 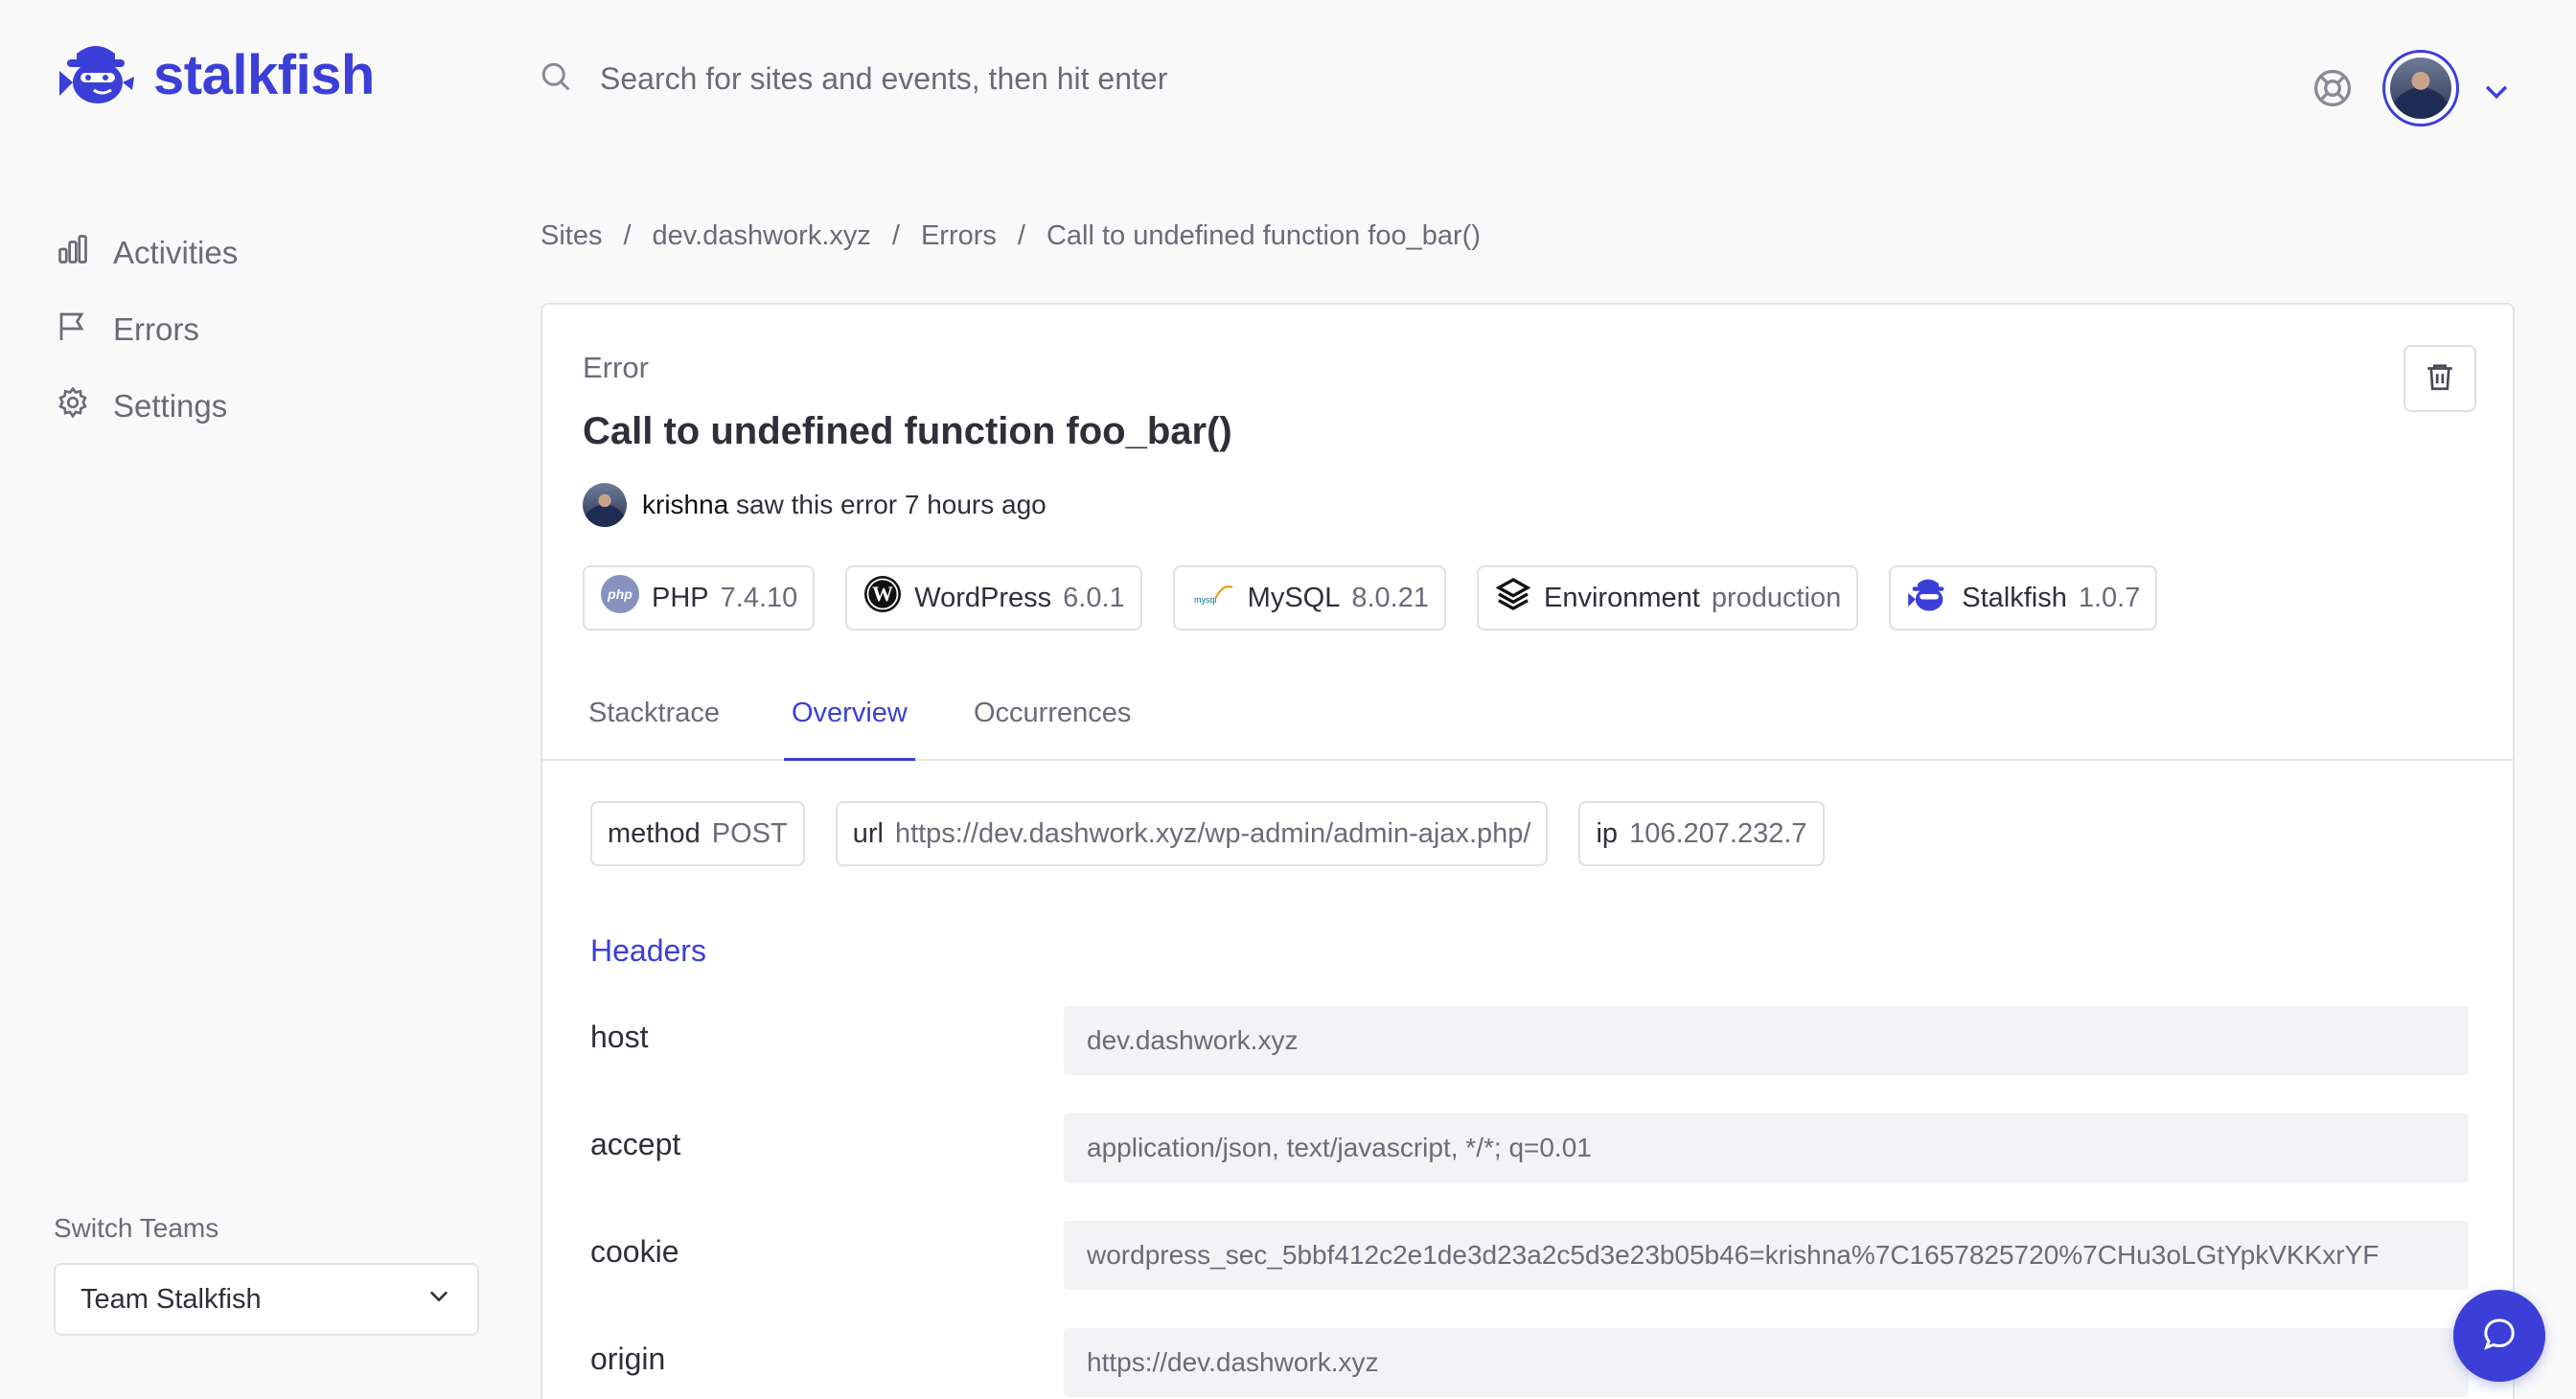 I want to click on search-bar, so click(x=1240, y=79).